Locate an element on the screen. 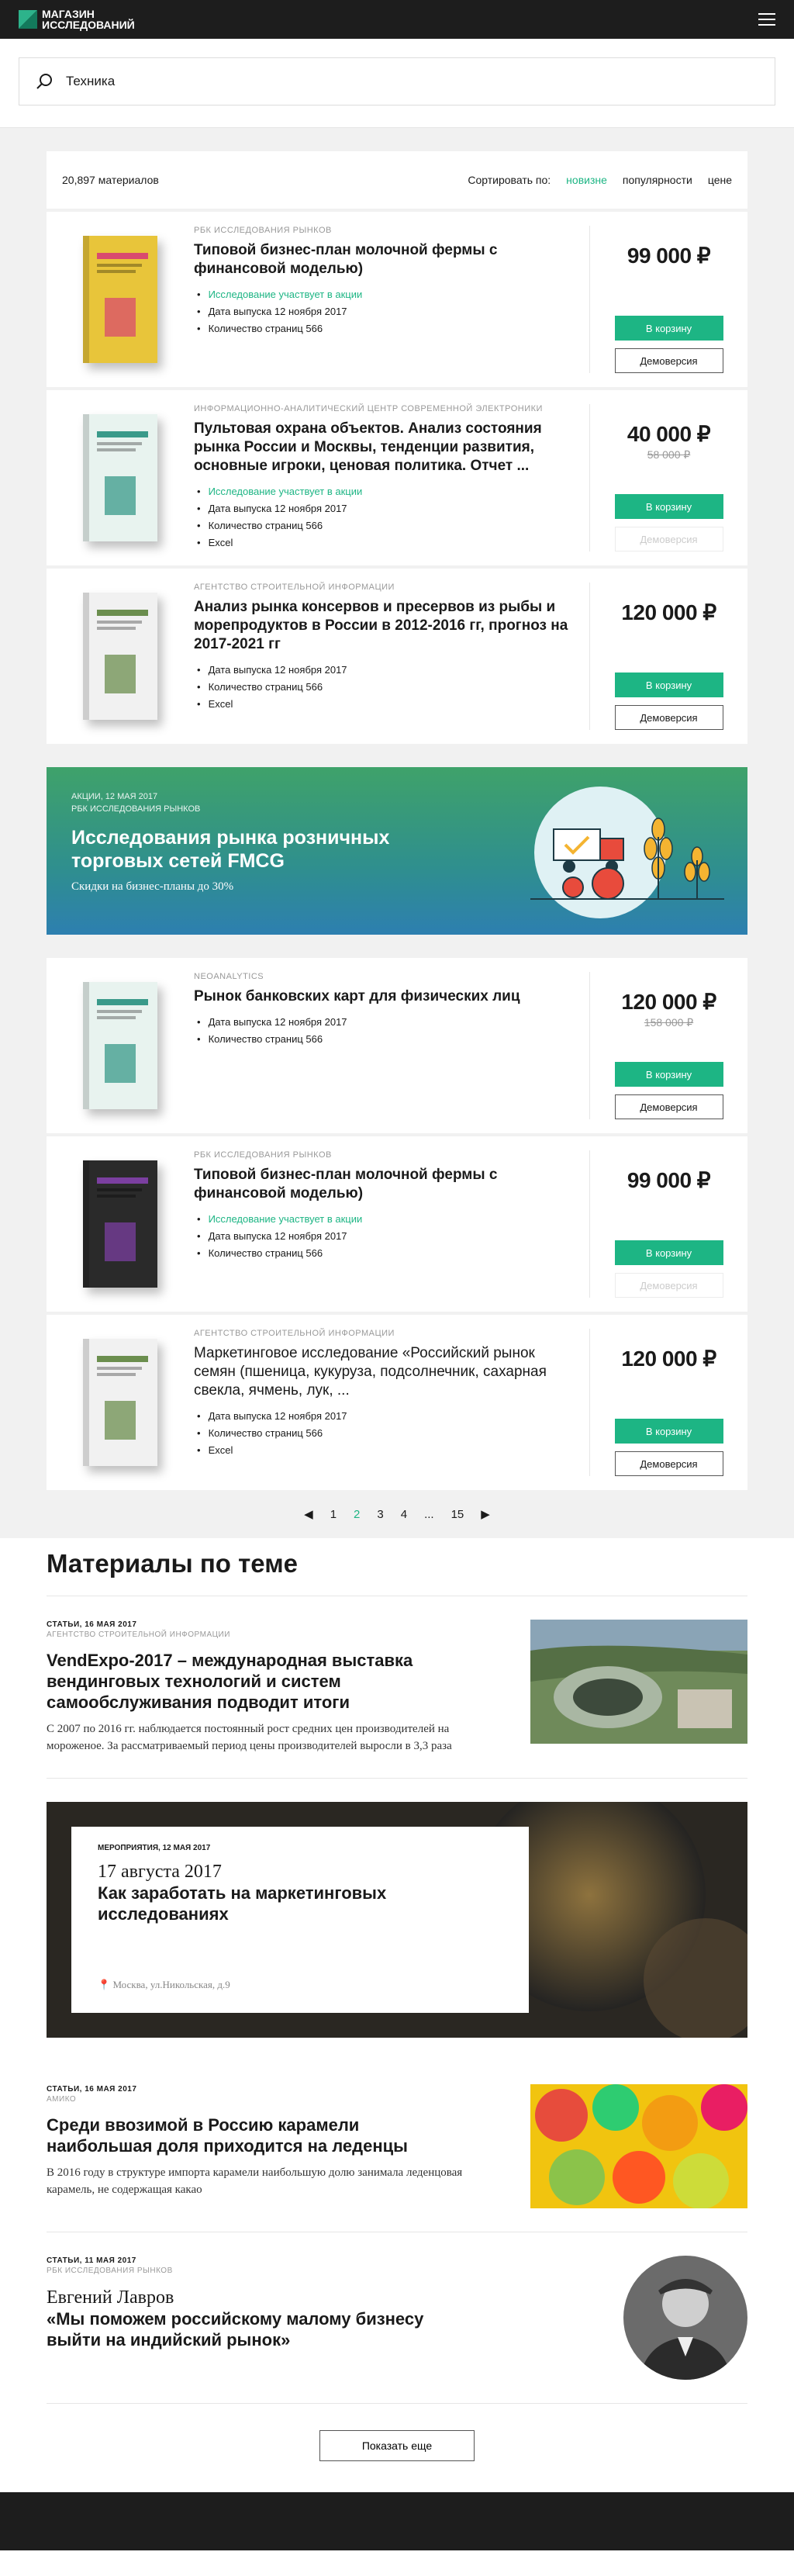  prev-page-icon: ◀ is located at coordinates (308, 1514).